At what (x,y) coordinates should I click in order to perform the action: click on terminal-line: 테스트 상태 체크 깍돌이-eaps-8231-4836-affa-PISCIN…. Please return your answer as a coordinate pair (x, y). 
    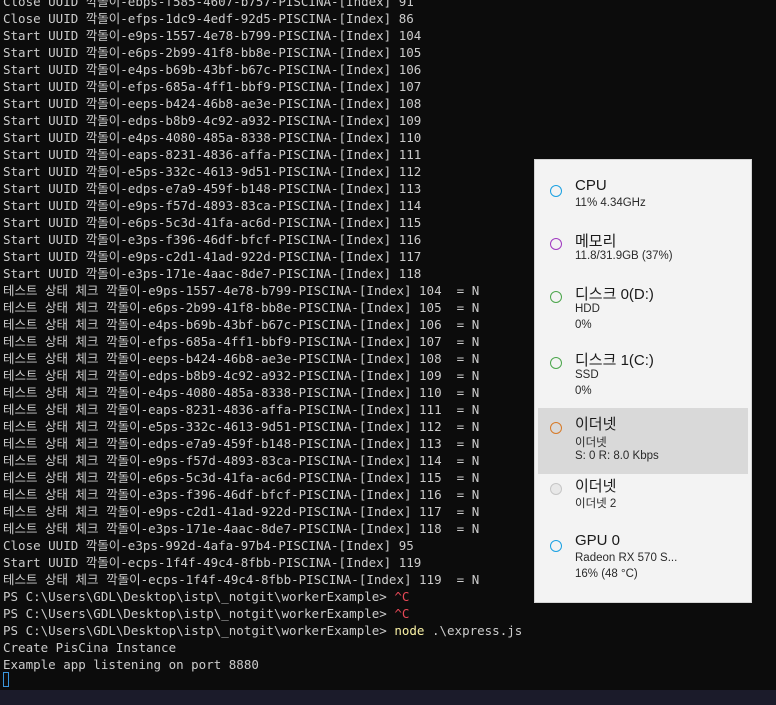
    Looking at the image, I should click on (241, 409).